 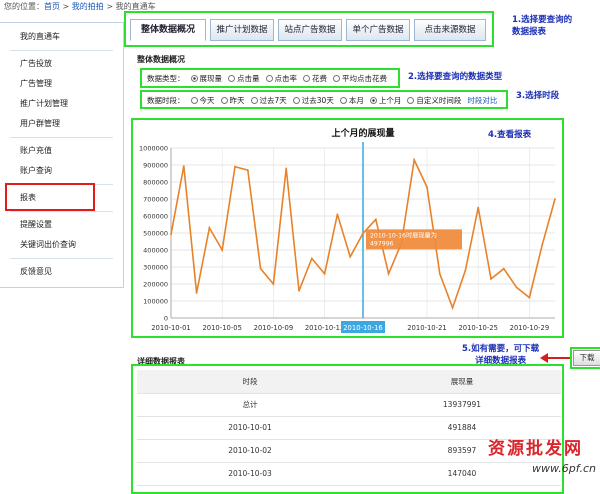 What do you see at coordinates (61, 225) in the screenshot?
I see `sidebar-item-reminders: 提醒设置` at bounding box center [61, 225].